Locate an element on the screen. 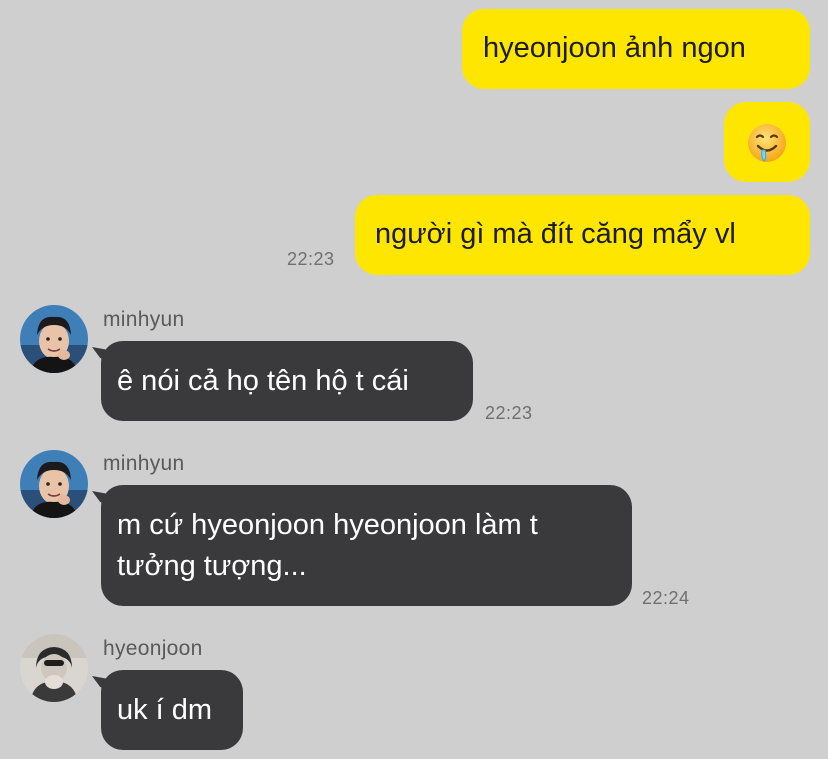  avatar-hyeonjoon is located at coordinates (54, 668).